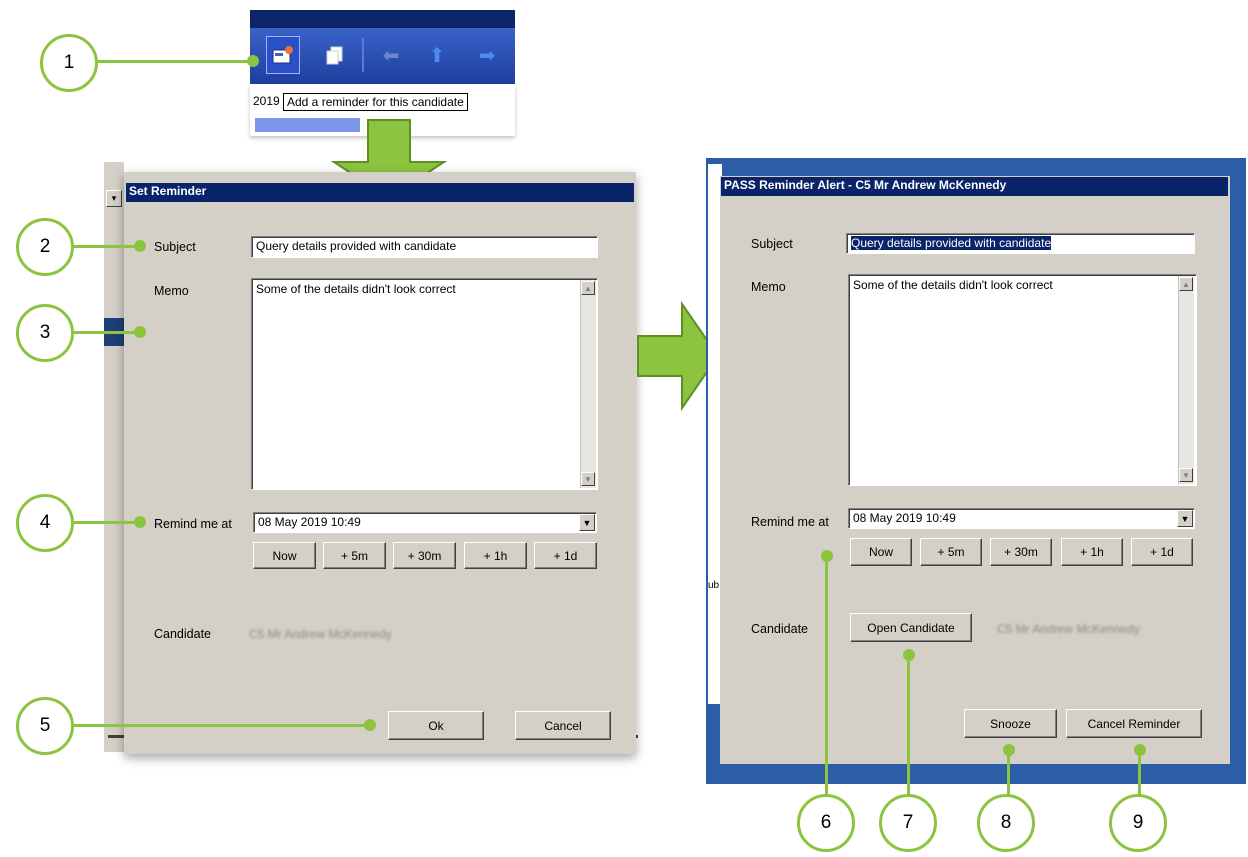 The image size is (1248, 857). What do you see at coordinates (1008, 773) in the screenshot?
I see `callout-8-line` at bounding box center [1008, 773].